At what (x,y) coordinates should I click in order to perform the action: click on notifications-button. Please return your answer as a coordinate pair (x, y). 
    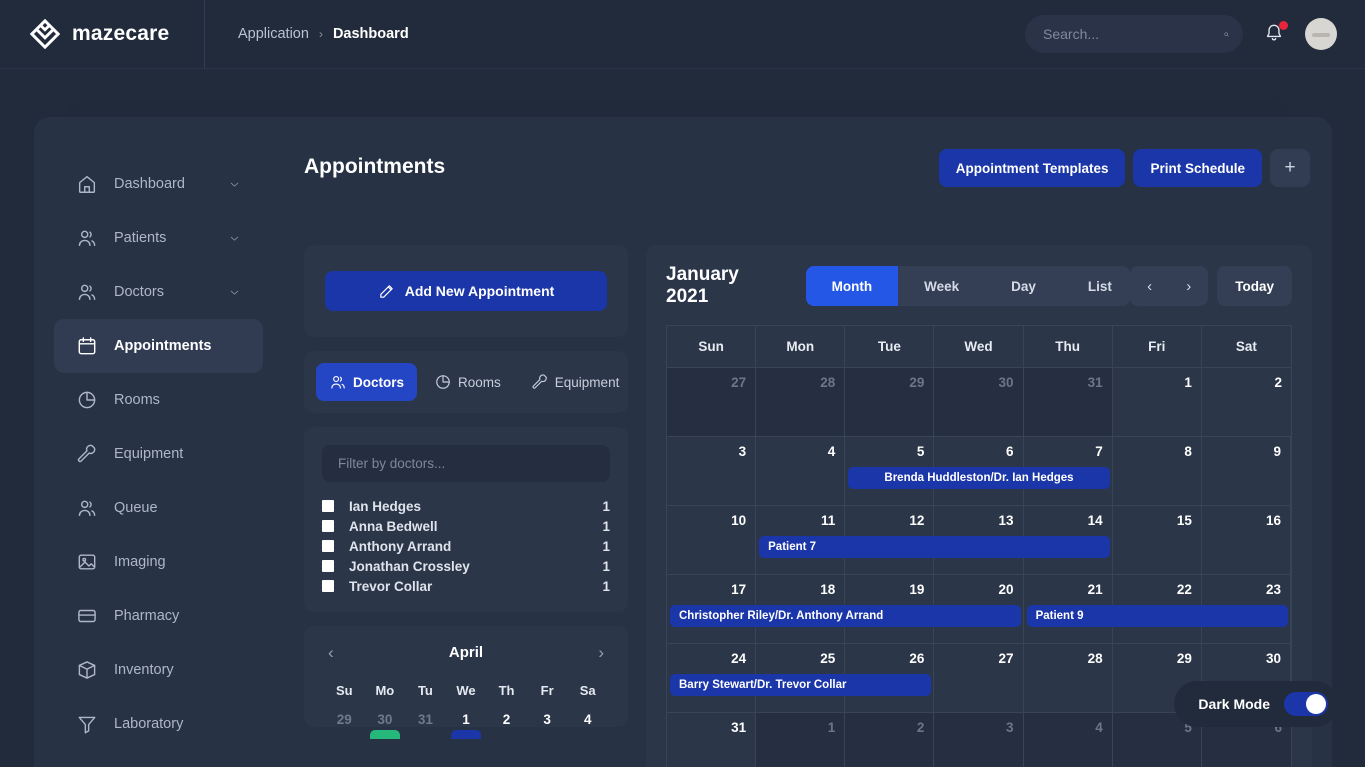
    Looking at the image, I should click on (1275, 33).